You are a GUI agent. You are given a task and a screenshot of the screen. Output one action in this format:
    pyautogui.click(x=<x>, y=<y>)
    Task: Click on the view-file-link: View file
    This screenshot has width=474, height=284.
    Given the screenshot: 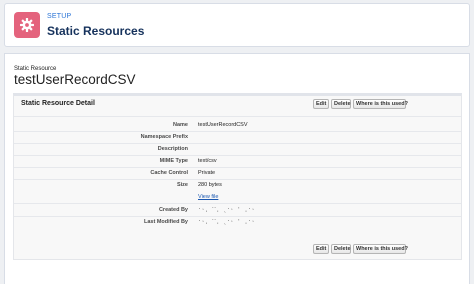 What is the action you would take?
    pyautogui.click(x=208, y=197)
    